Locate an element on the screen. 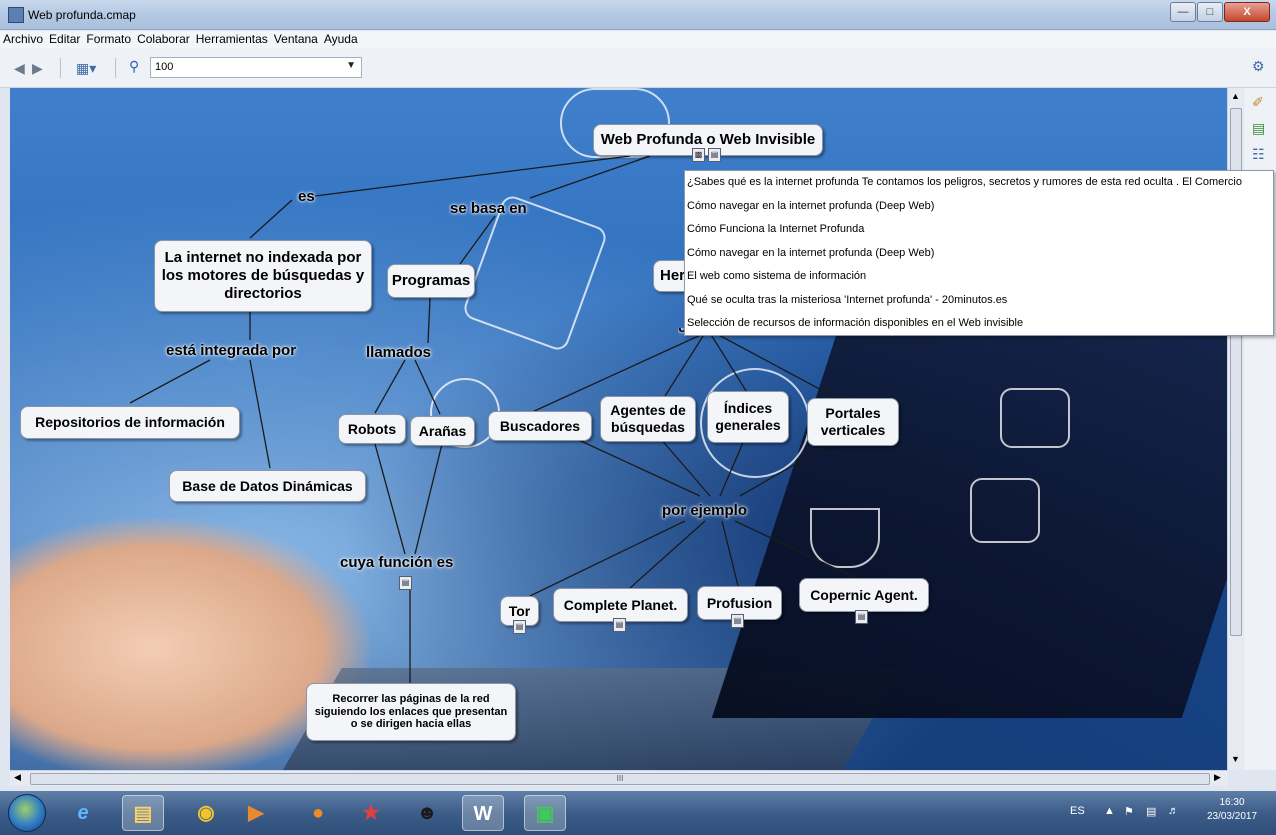 The height and width of the screenshot is (835, 1276). menu-archivo: Archivo is located at coordinates (23, 38).